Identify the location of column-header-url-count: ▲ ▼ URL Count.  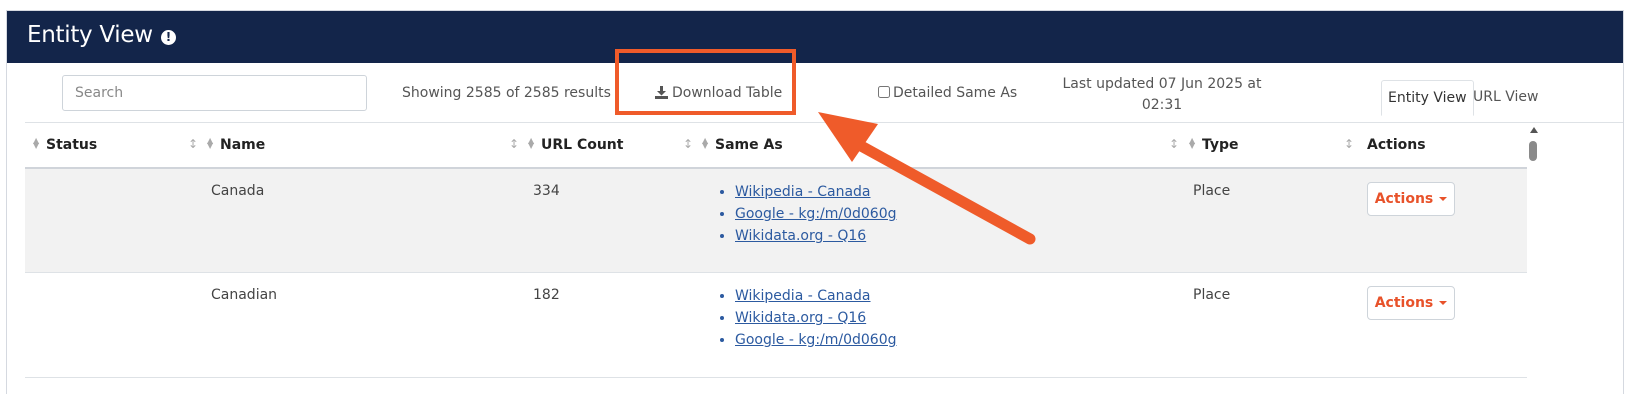
(575, 145).